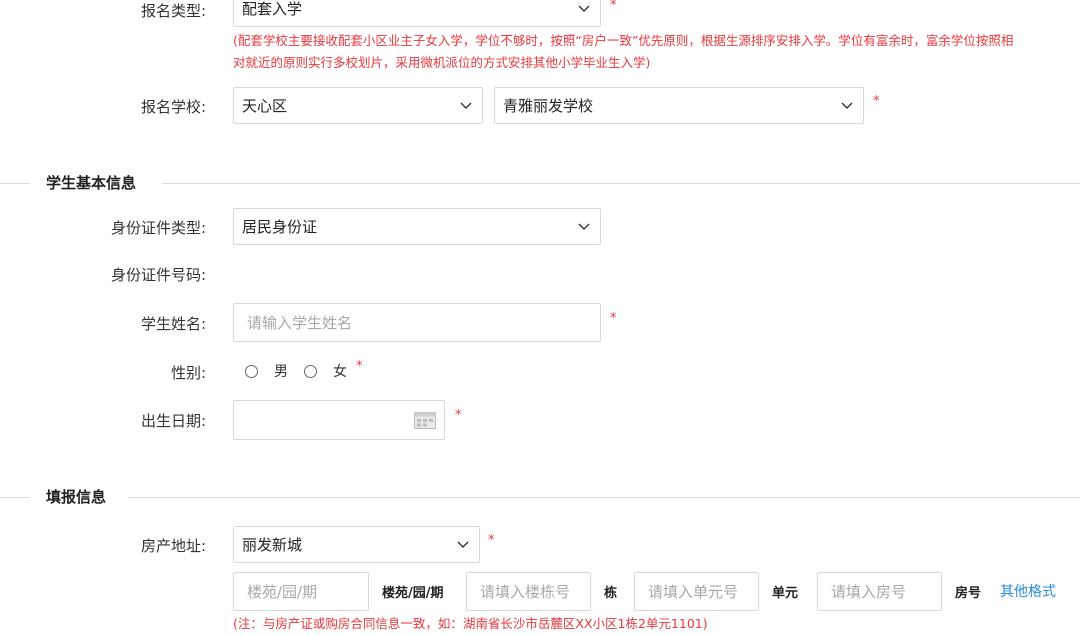 This screenshot has height=635, width=1080. I want to click on id-type-select: 居民身份证, so click(417, 226).